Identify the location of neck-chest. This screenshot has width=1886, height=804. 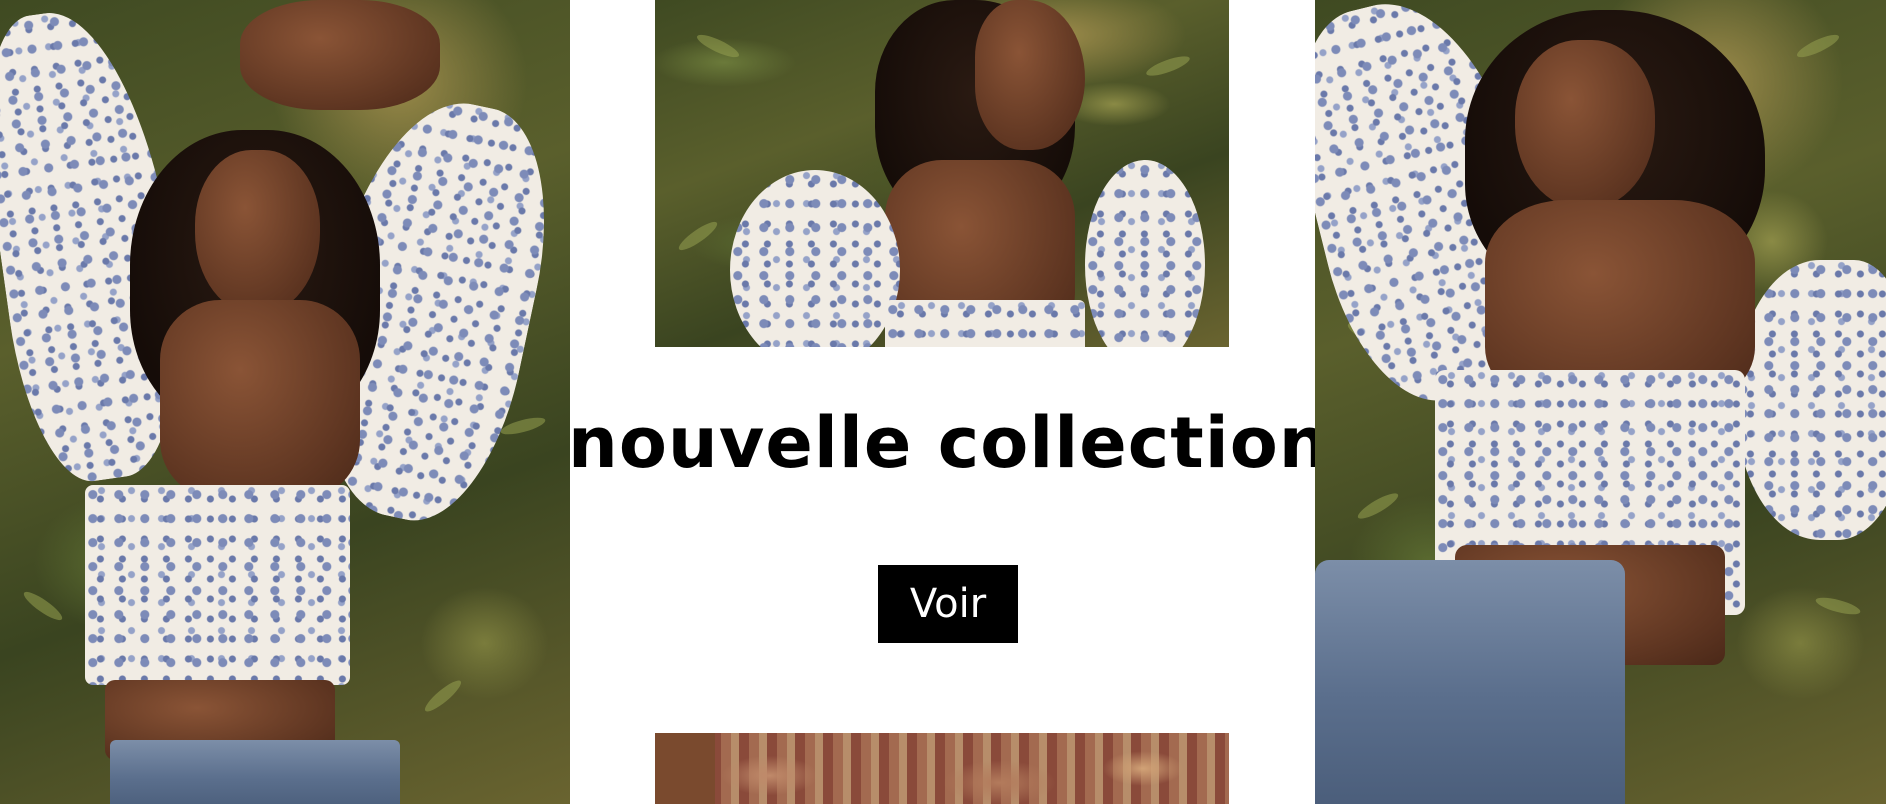
(260, 400).